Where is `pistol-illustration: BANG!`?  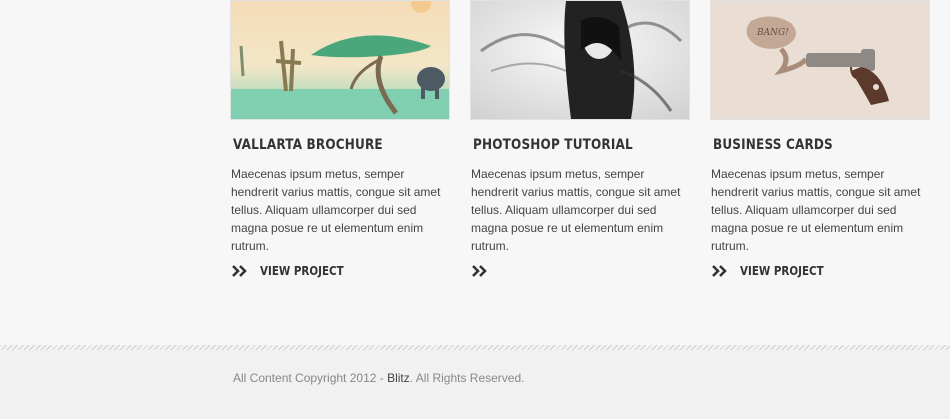 pistol-illustration: BANG! is located at coordinates (820, 60).